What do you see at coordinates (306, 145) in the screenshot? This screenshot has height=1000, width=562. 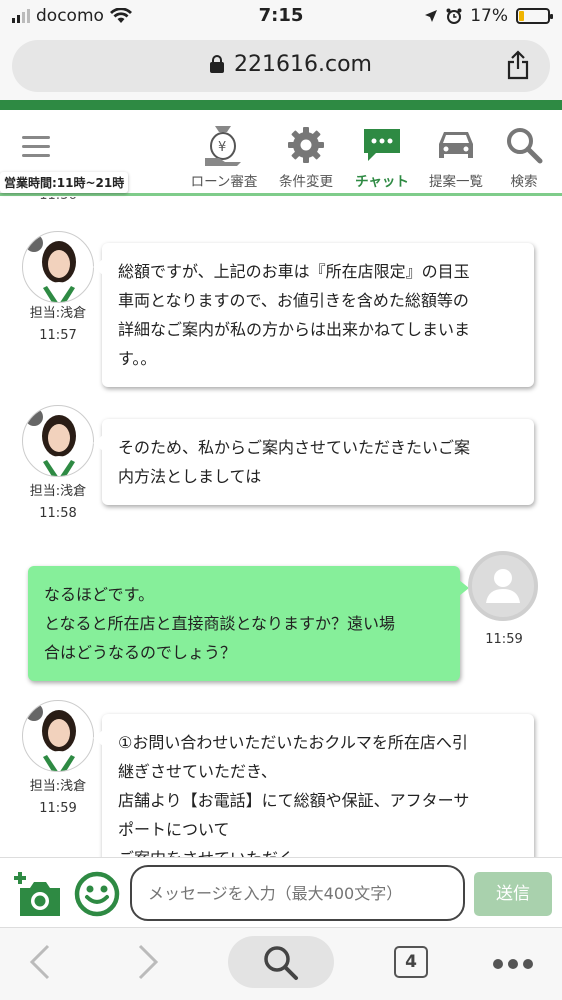 I see `gear-icon` at bounding box center [306, 145].